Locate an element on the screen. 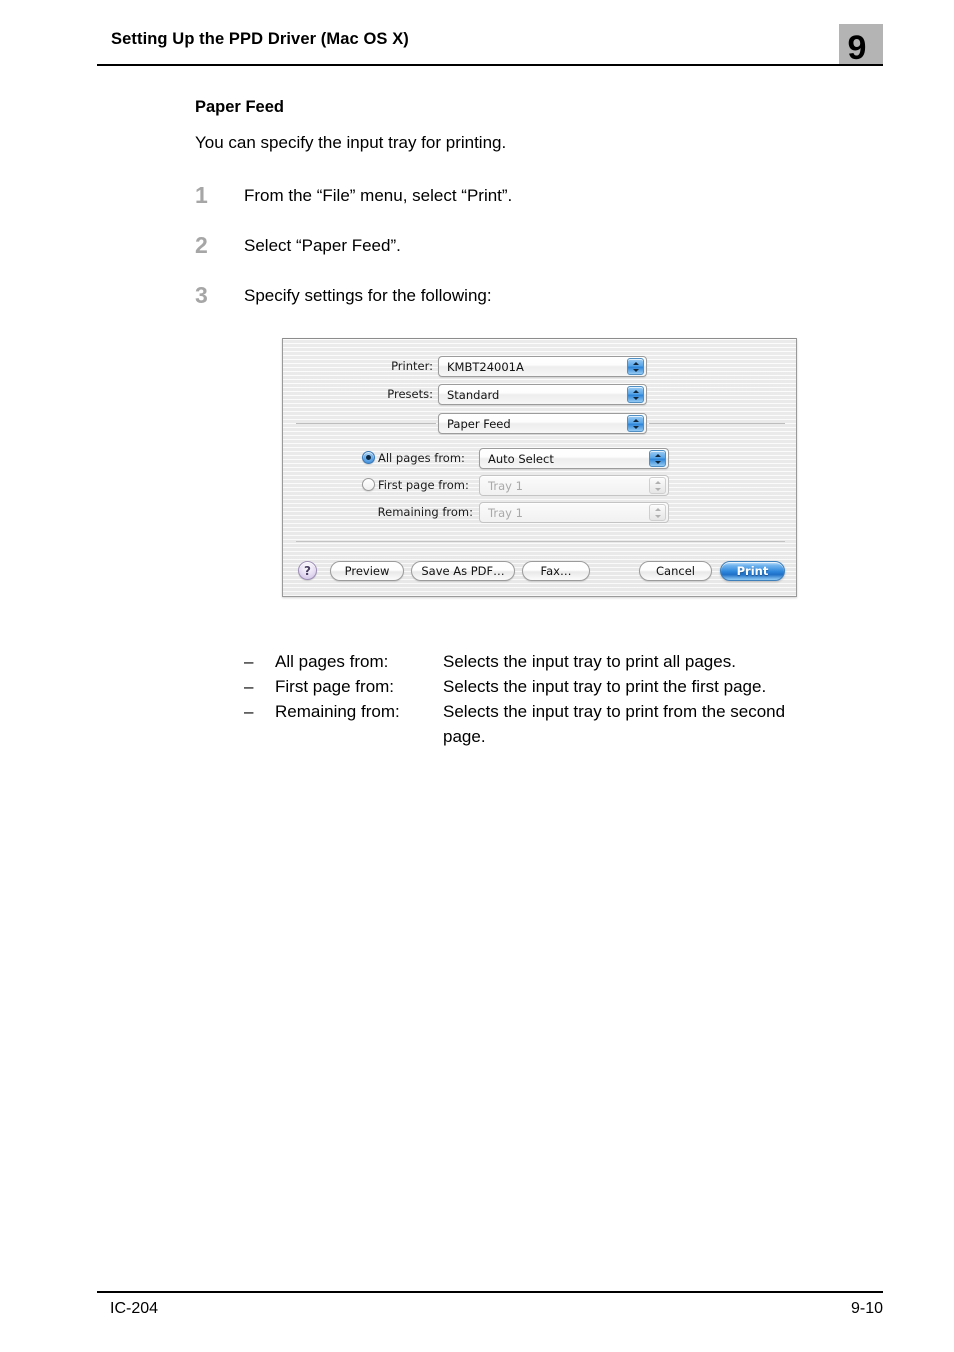 The width and height of the screenshot is (954, 1352). step-number-1: 1 is located at coordinates (201, 195).